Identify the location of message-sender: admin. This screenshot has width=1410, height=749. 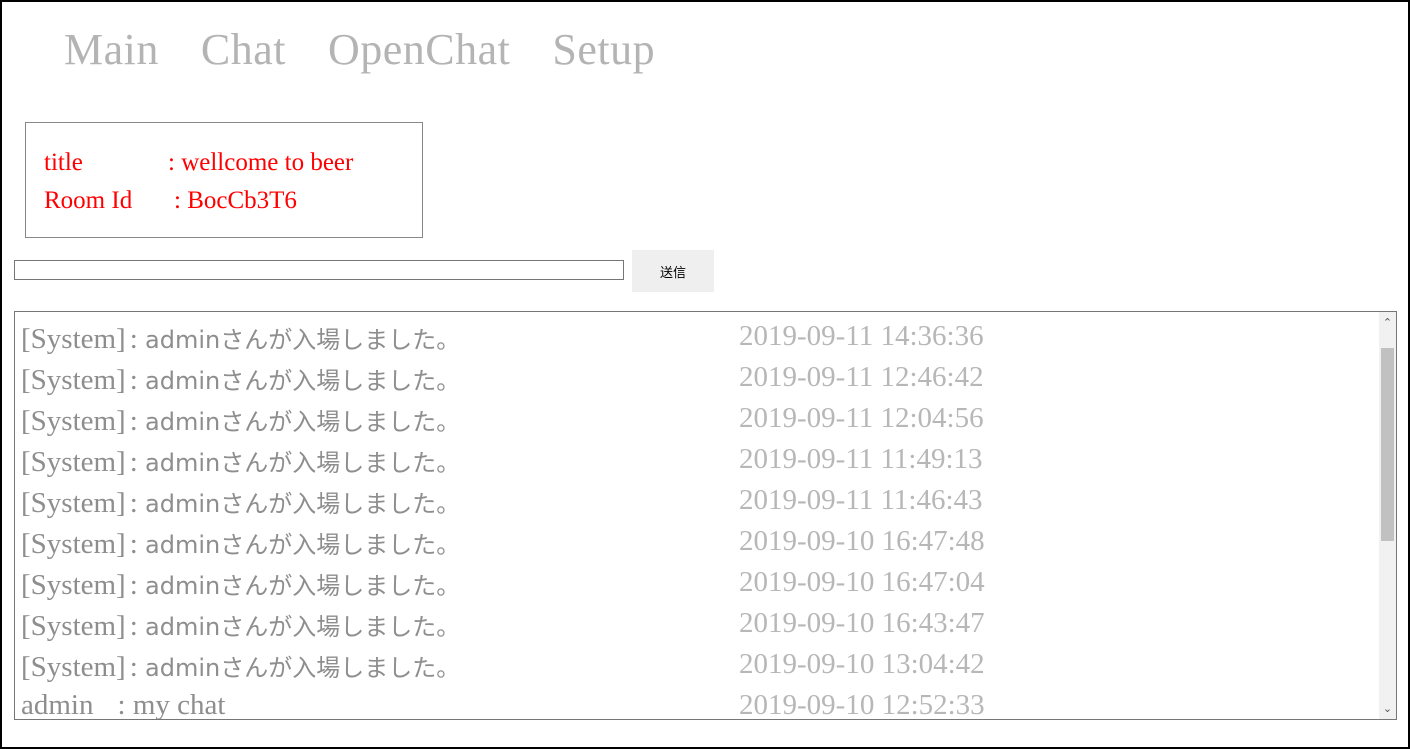
(57, 704).